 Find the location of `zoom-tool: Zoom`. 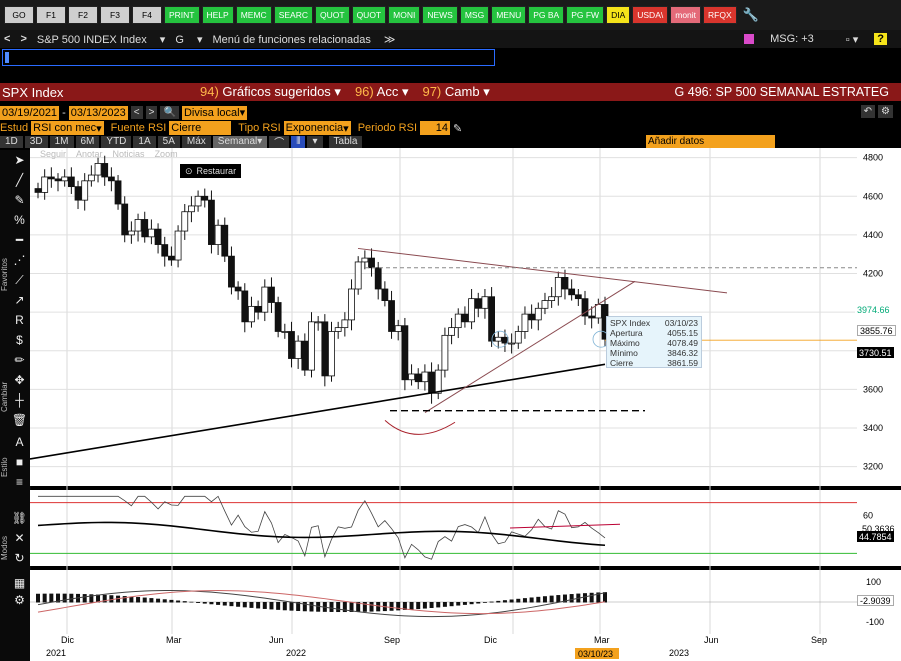

zoom-tool: Zoom is located at coordinates (166, 154).